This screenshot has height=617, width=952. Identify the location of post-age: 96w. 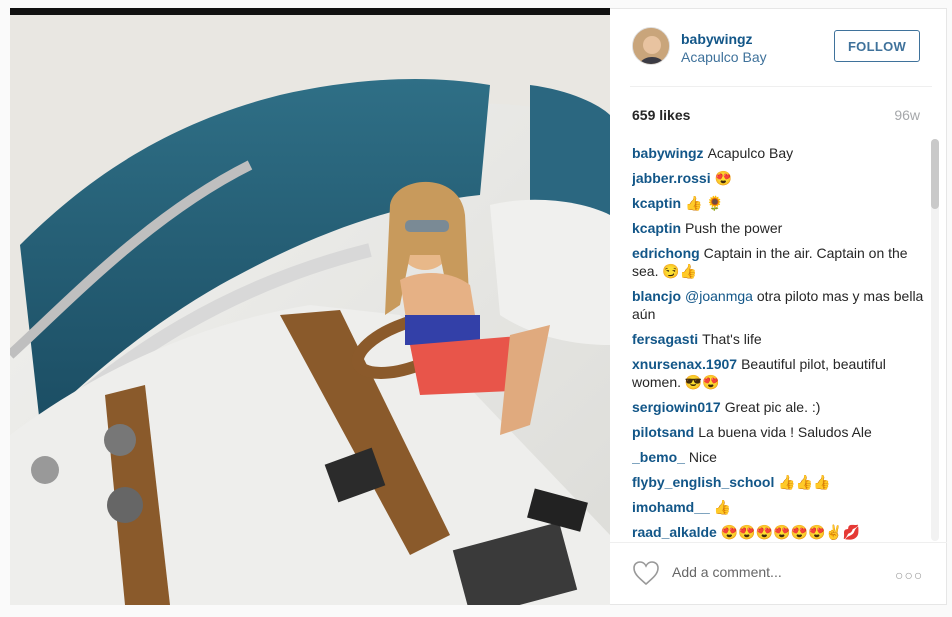
(907, 115).